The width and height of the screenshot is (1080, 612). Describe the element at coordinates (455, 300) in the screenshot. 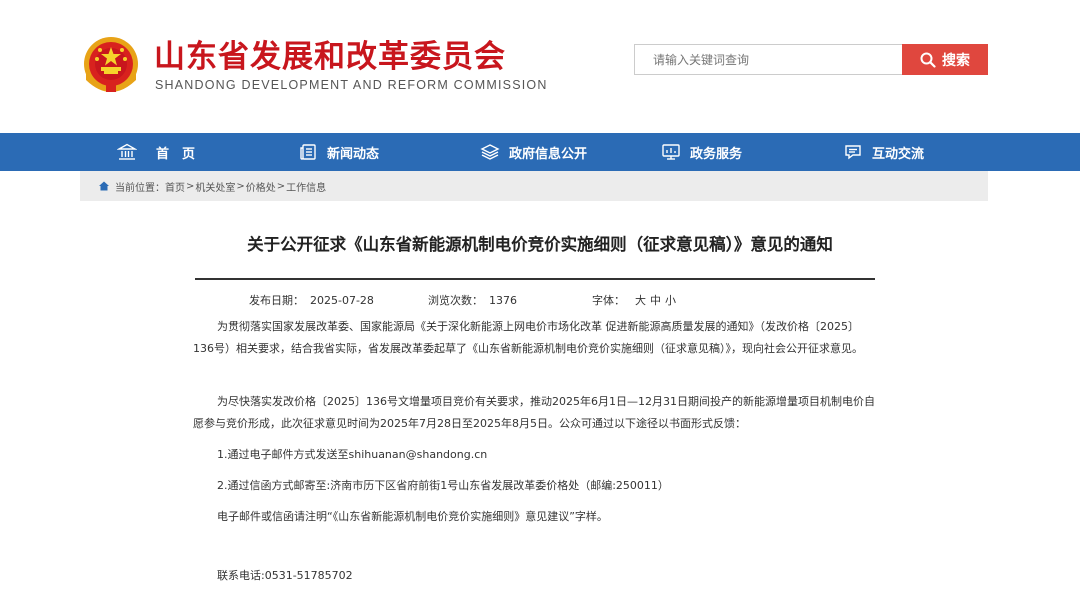

I see `view-count-label: 浏览次数：` at that location.